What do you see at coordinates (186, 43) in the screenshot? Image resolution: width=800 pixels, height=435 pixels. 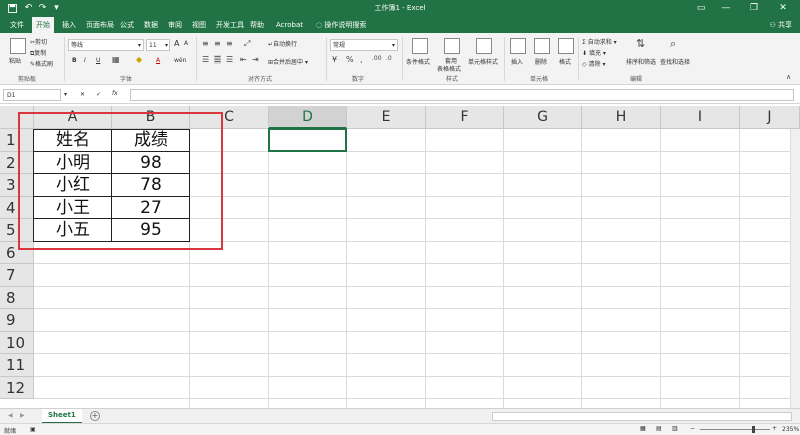 I see `shrink-font-button: A` at bounding box center [186, 43].